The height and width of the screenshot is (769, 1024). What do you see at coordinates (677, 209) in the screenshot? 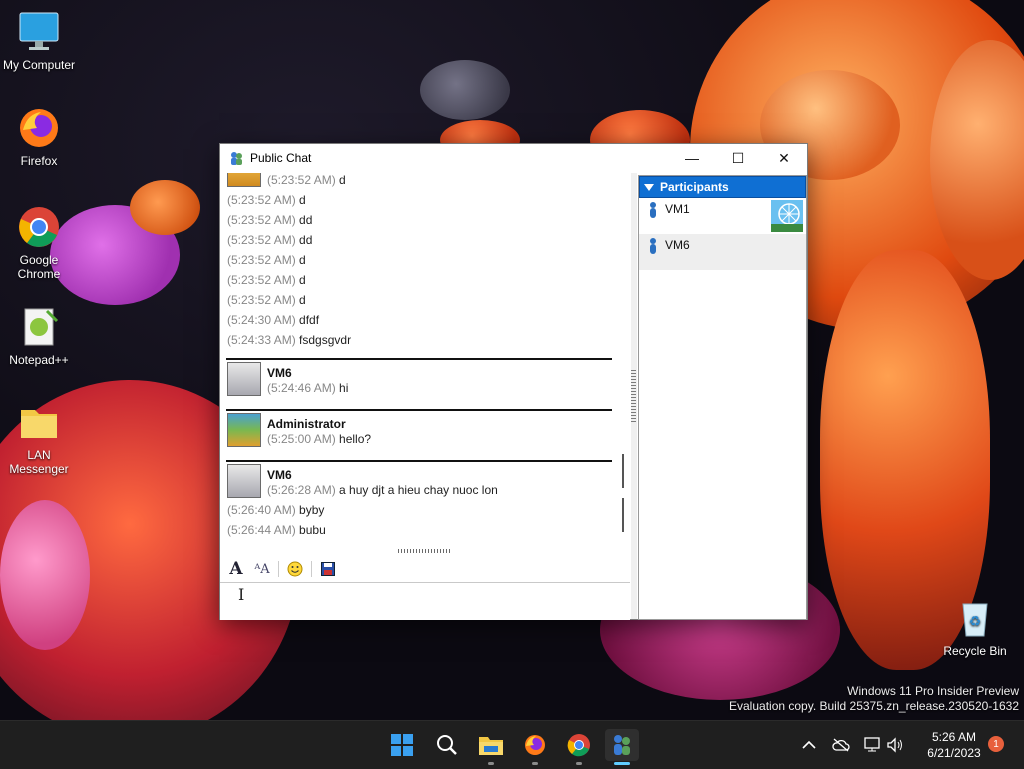
I see `participant-name: VM1` at bounding box center [677, 209].